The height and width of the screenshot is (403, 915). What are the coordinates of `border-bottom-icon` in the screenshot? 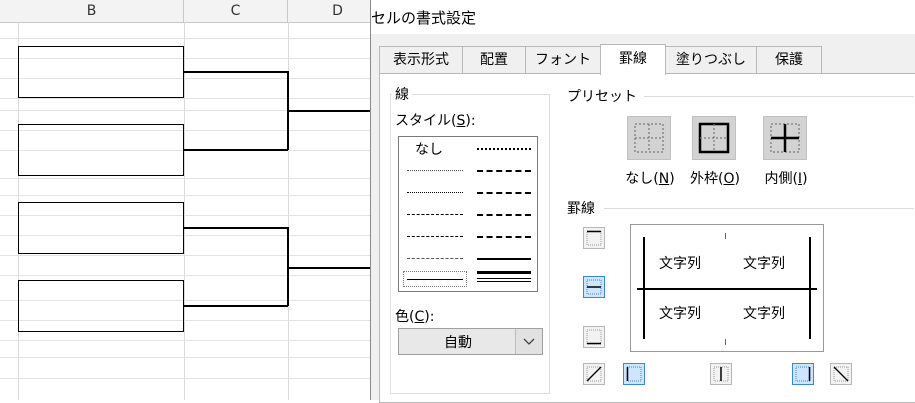 It's located at (594, 337).